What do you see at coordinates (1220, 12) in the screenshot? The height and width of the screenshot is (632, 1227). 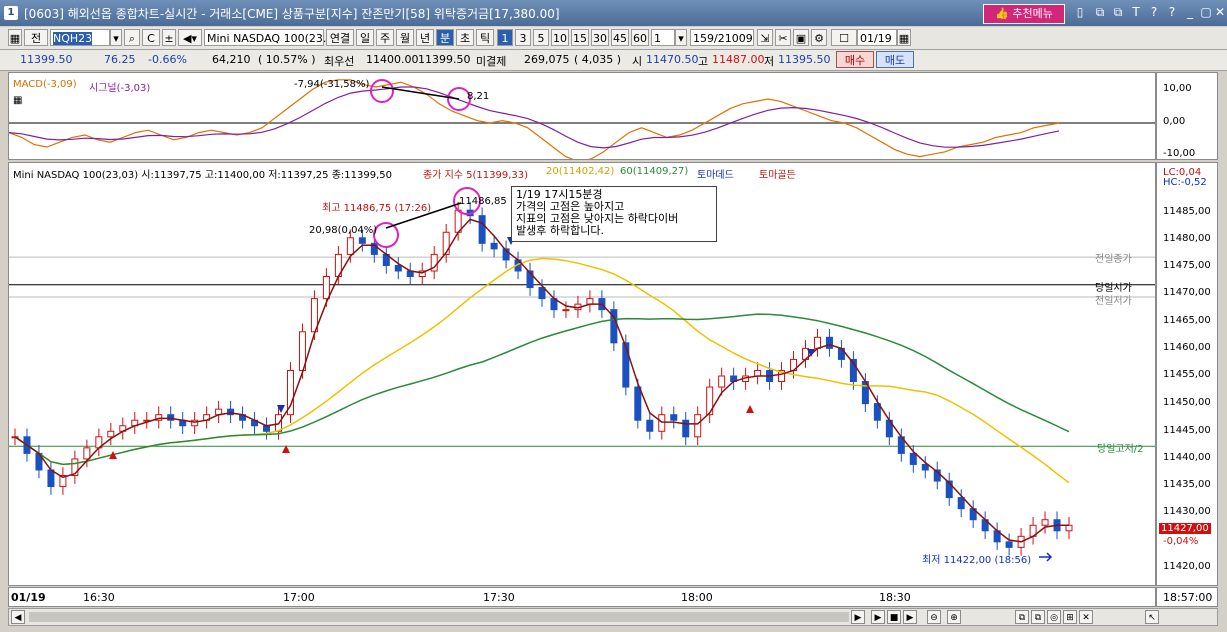 I see `close-button: ✕` at bounding box center [1220, 12].